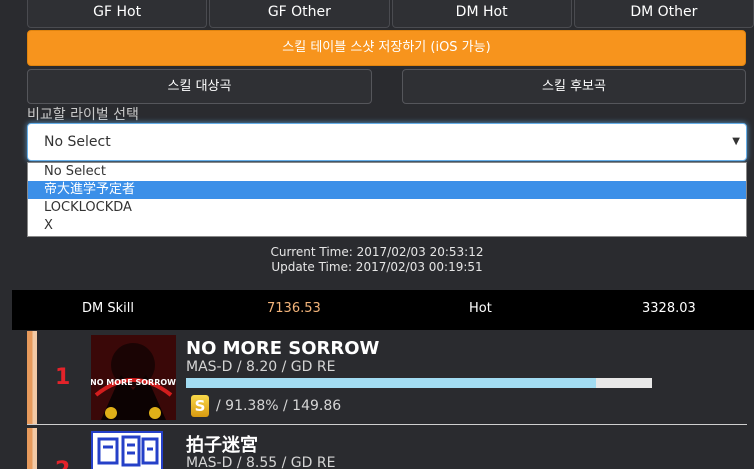 The width and height of the screenshot is (754, 469). What do you see at coordinates (377, 267) in the screenshot?
I see `update-time: Update Time: 2017/02/03 00:19:51` at bounding box center [377, 267].